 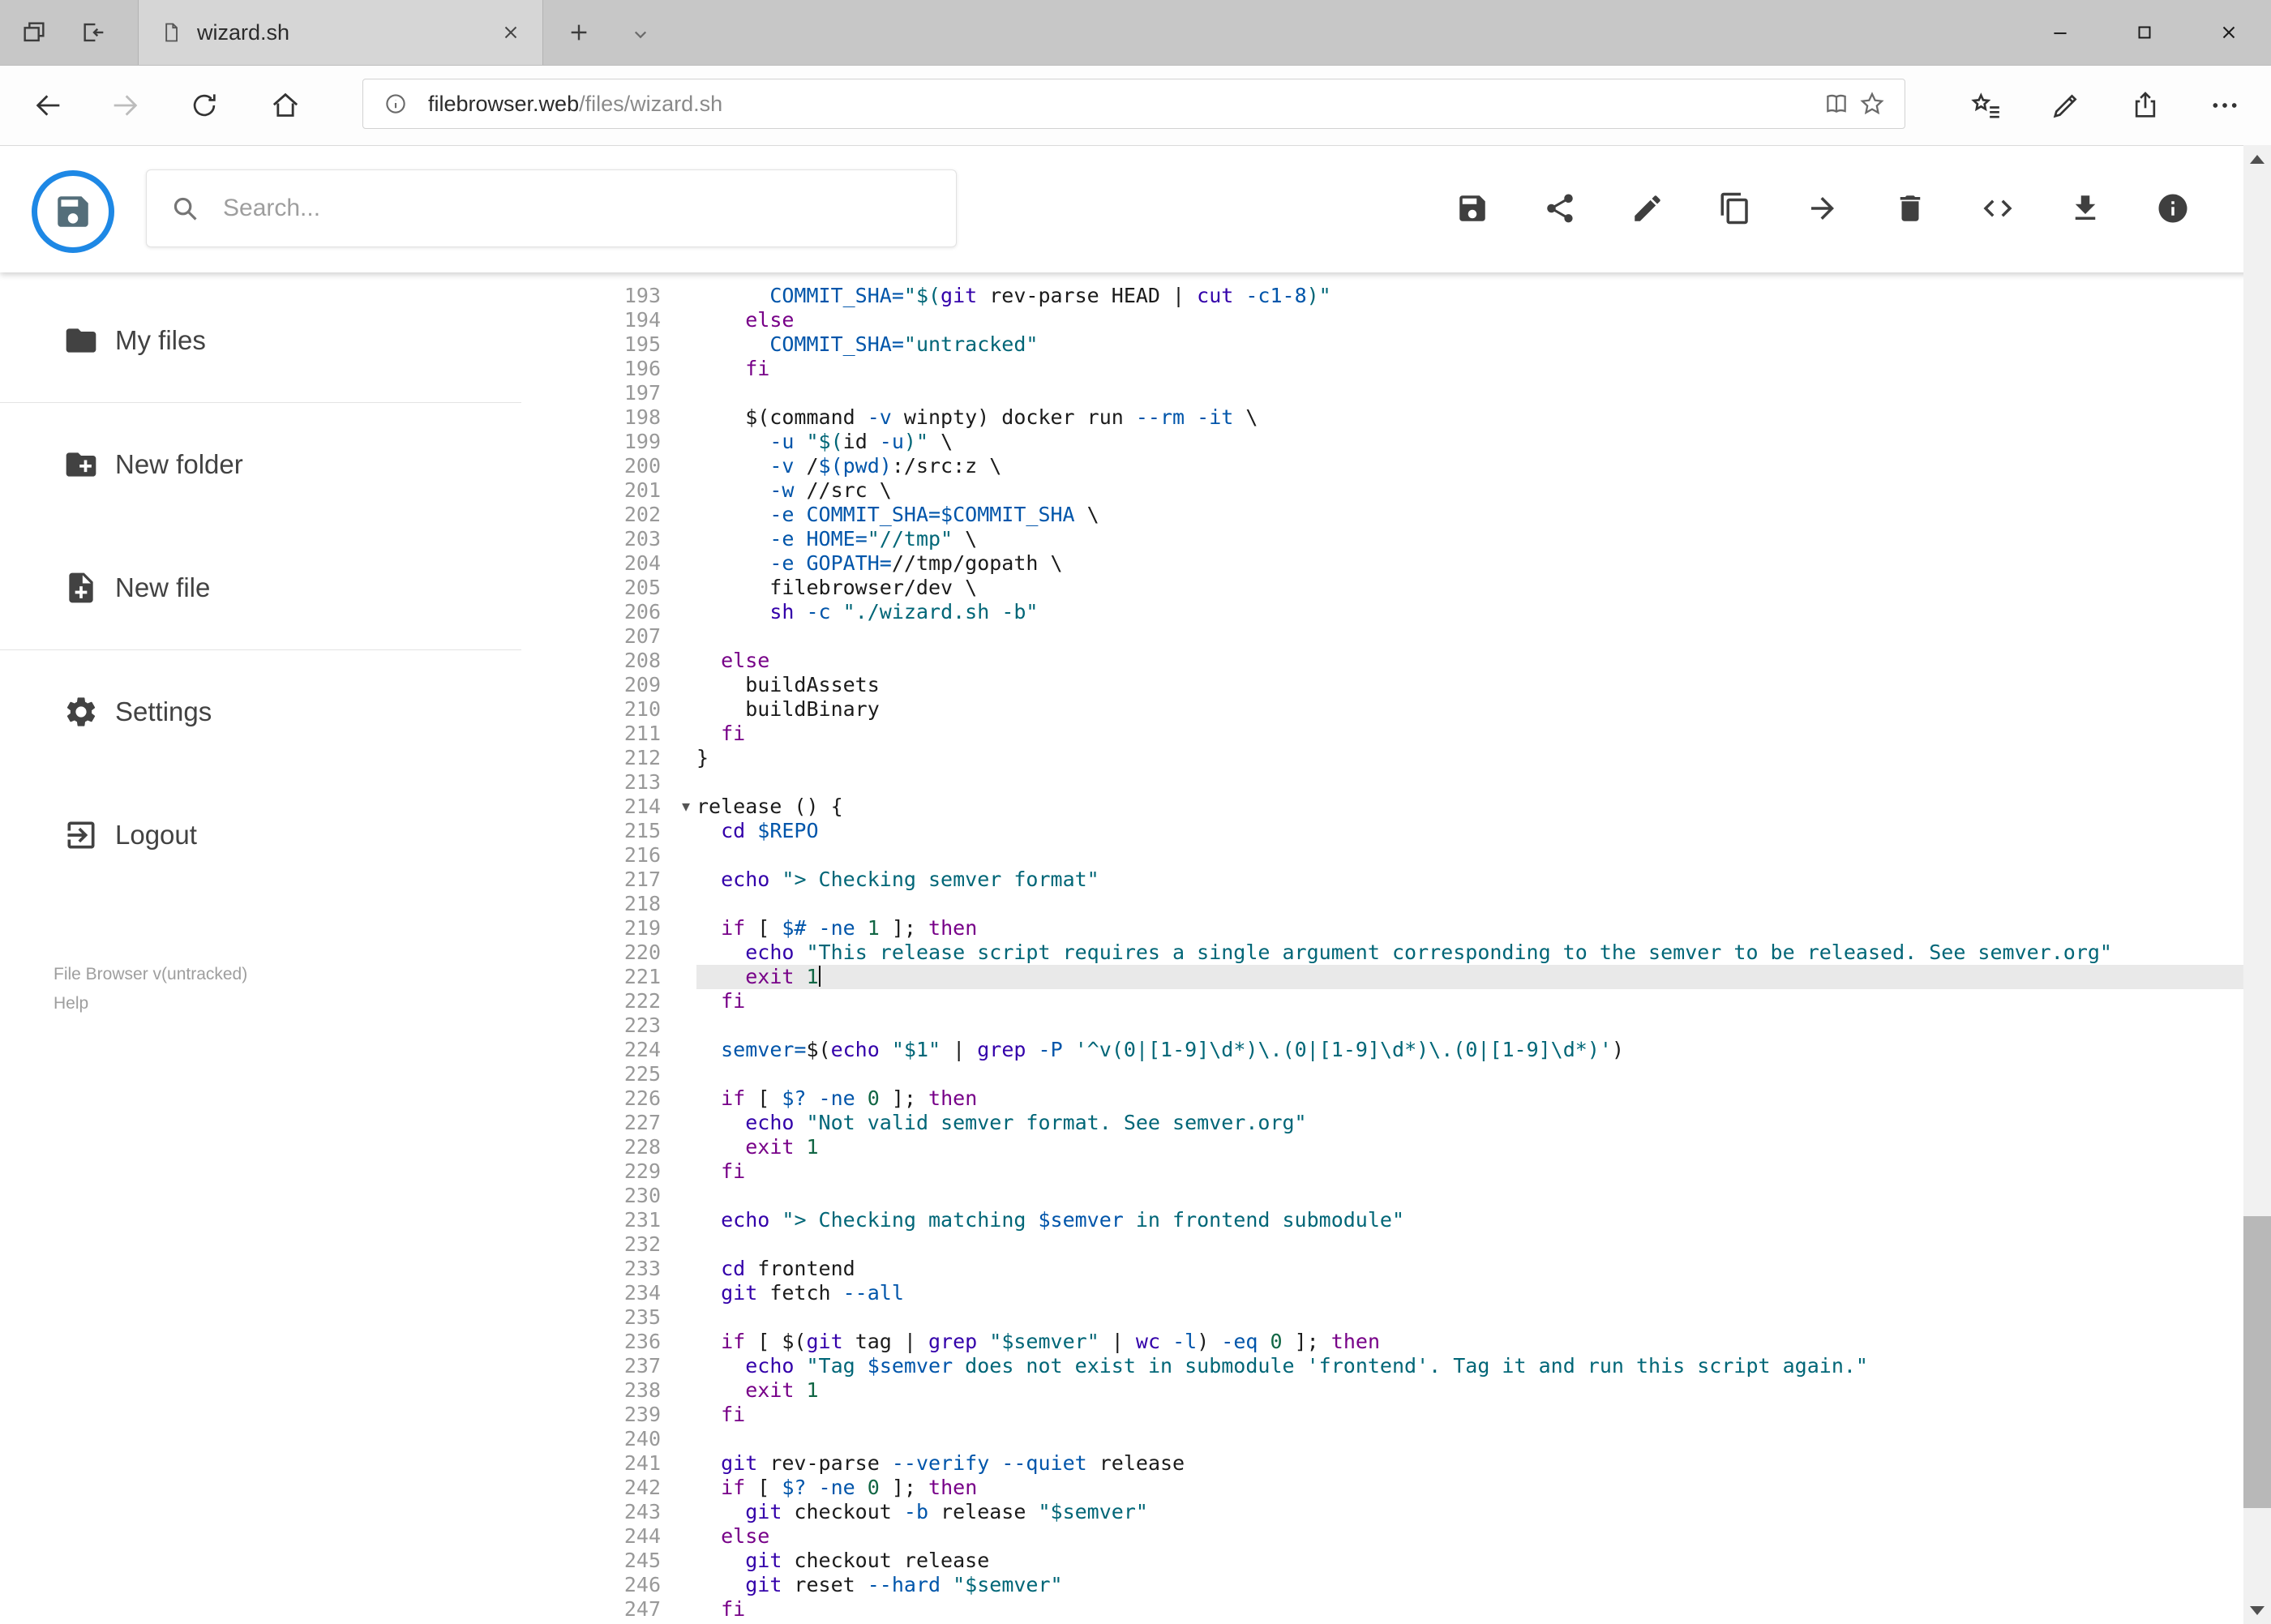 What do you see at coordinates (1382, 880) in the screenshot?
I see `code-line: 217 echo "> Checking semver format"` at bounding box center [1382, 880].